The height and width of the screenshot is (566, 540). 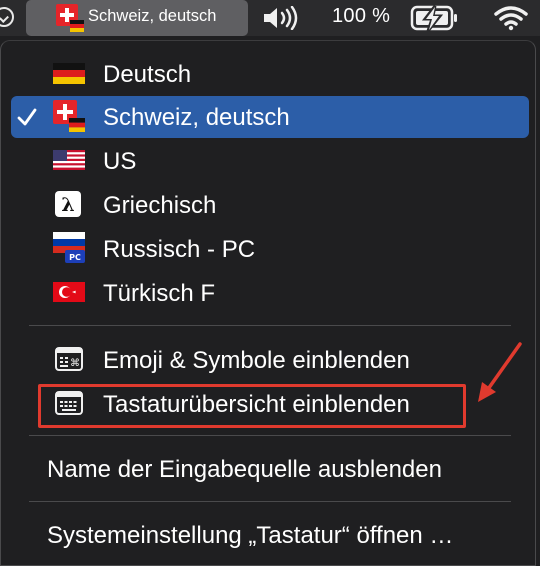 What do you see at coordinates (69, 247) in the screenshot?
I see `russian-pc-flag-icon: PC` at bounding box center [69, 247].